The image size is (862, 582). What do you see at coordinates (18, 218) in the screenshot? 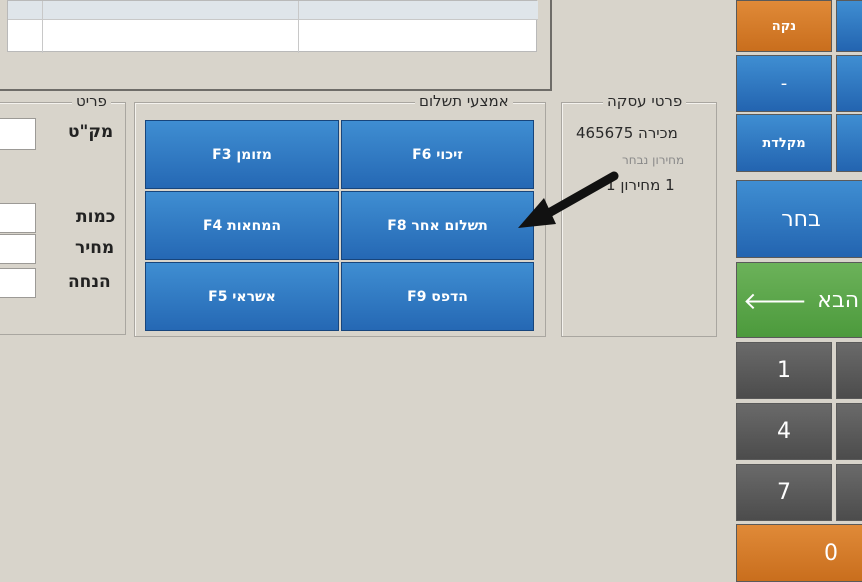
I see `quantity-input` at bounding box center [18, 218].